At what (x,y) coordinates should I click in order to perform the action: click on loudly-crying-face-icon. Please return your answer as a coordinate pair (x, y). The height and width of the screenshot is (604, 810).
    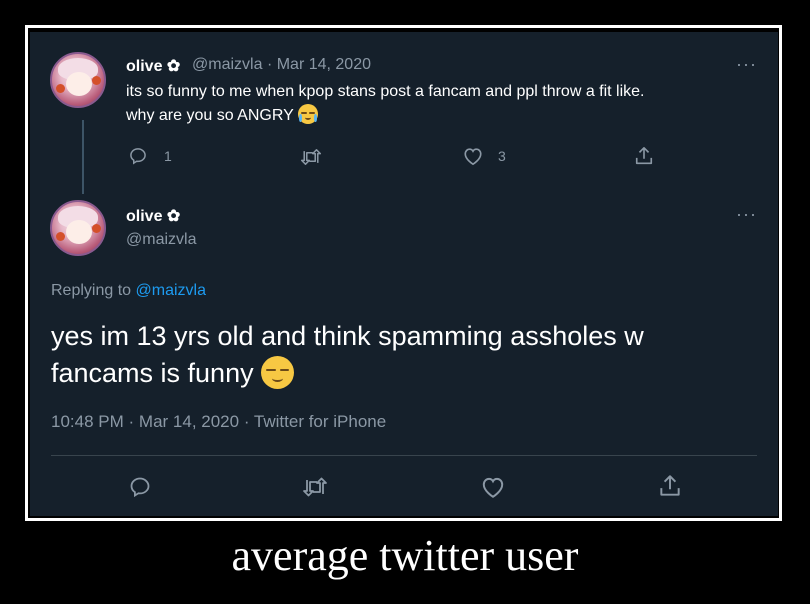
    Looking at the image, I should click on (307, 114).